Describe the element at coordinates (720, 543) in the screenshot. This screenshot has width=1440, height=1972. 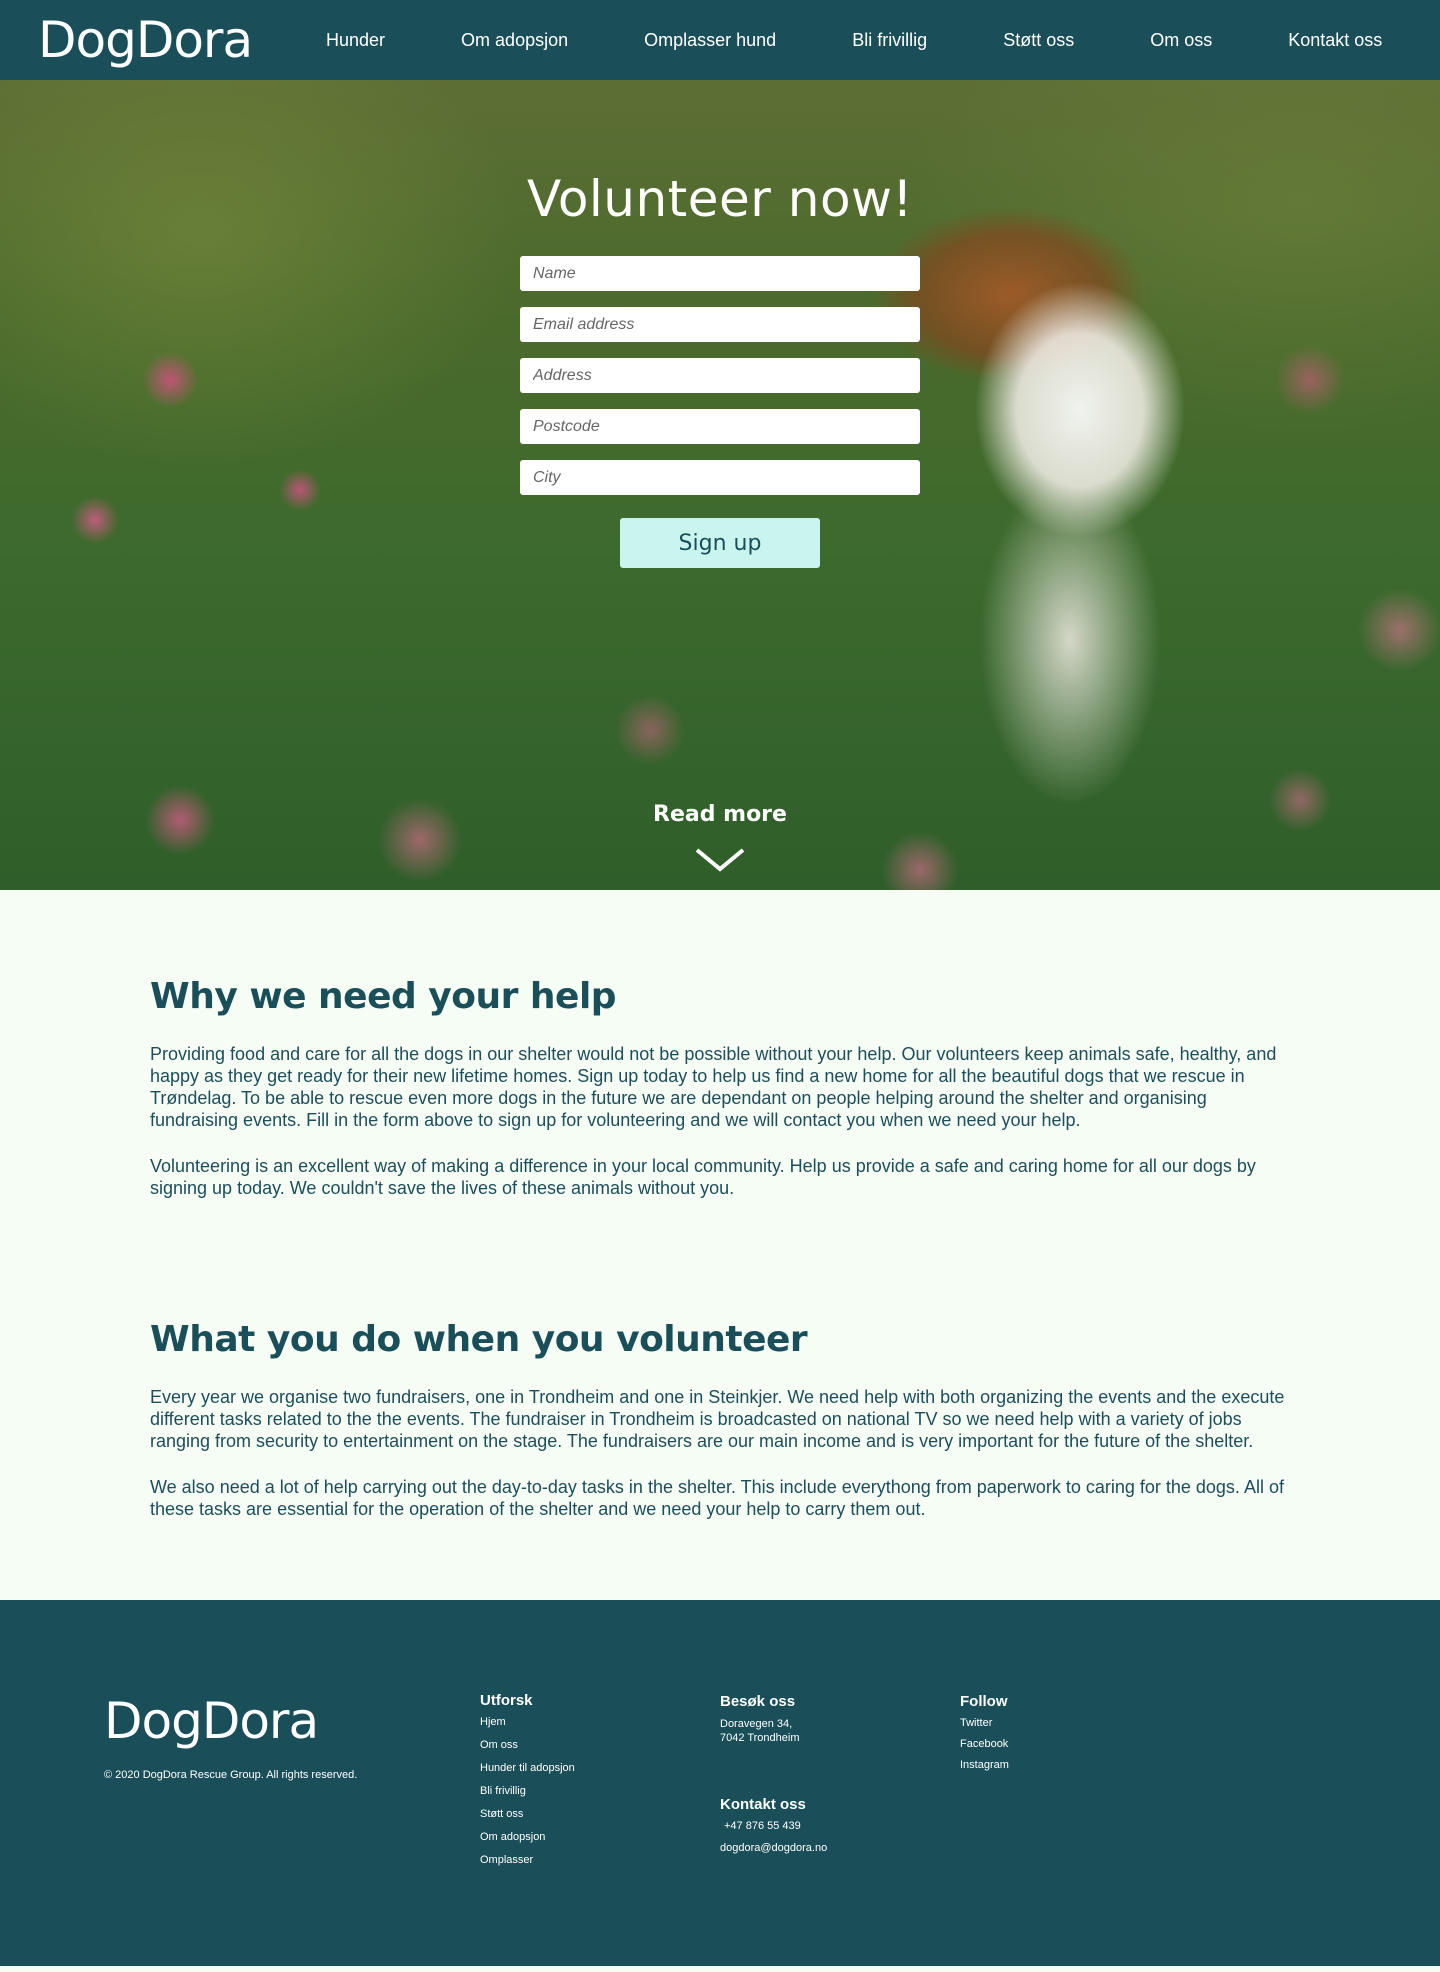
I see `signup-button: Sign up` at that location.